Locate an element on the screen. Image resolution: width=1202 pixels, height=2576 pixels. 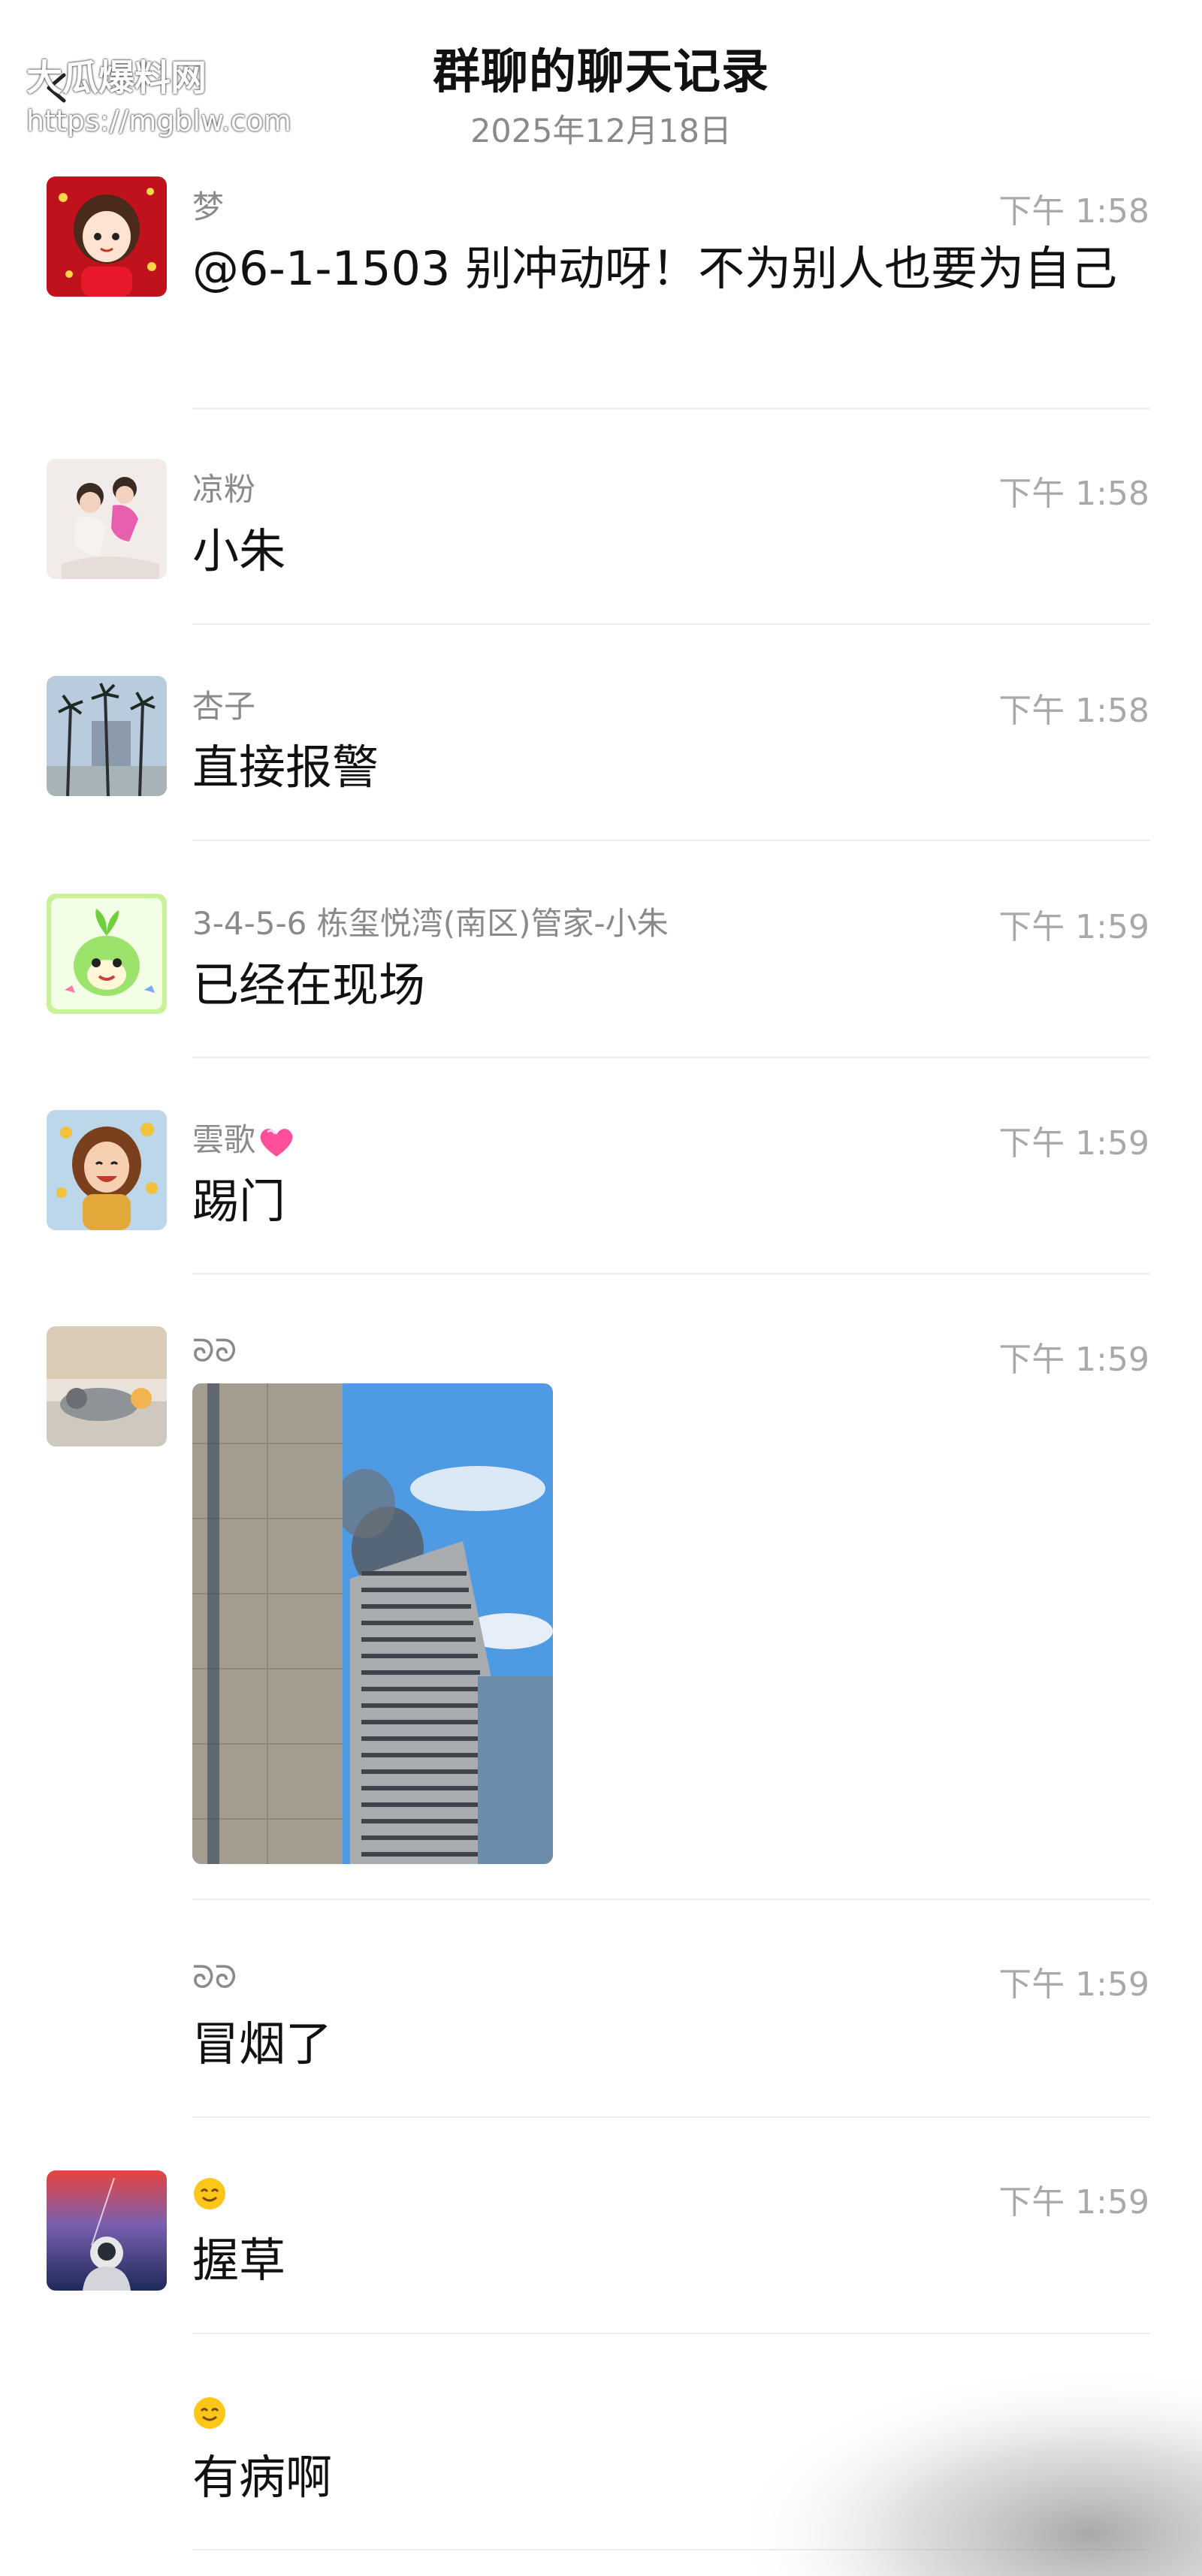
watermark: 大瓜爆料网 https://mgblw.com is located at coordinates (158, 98).